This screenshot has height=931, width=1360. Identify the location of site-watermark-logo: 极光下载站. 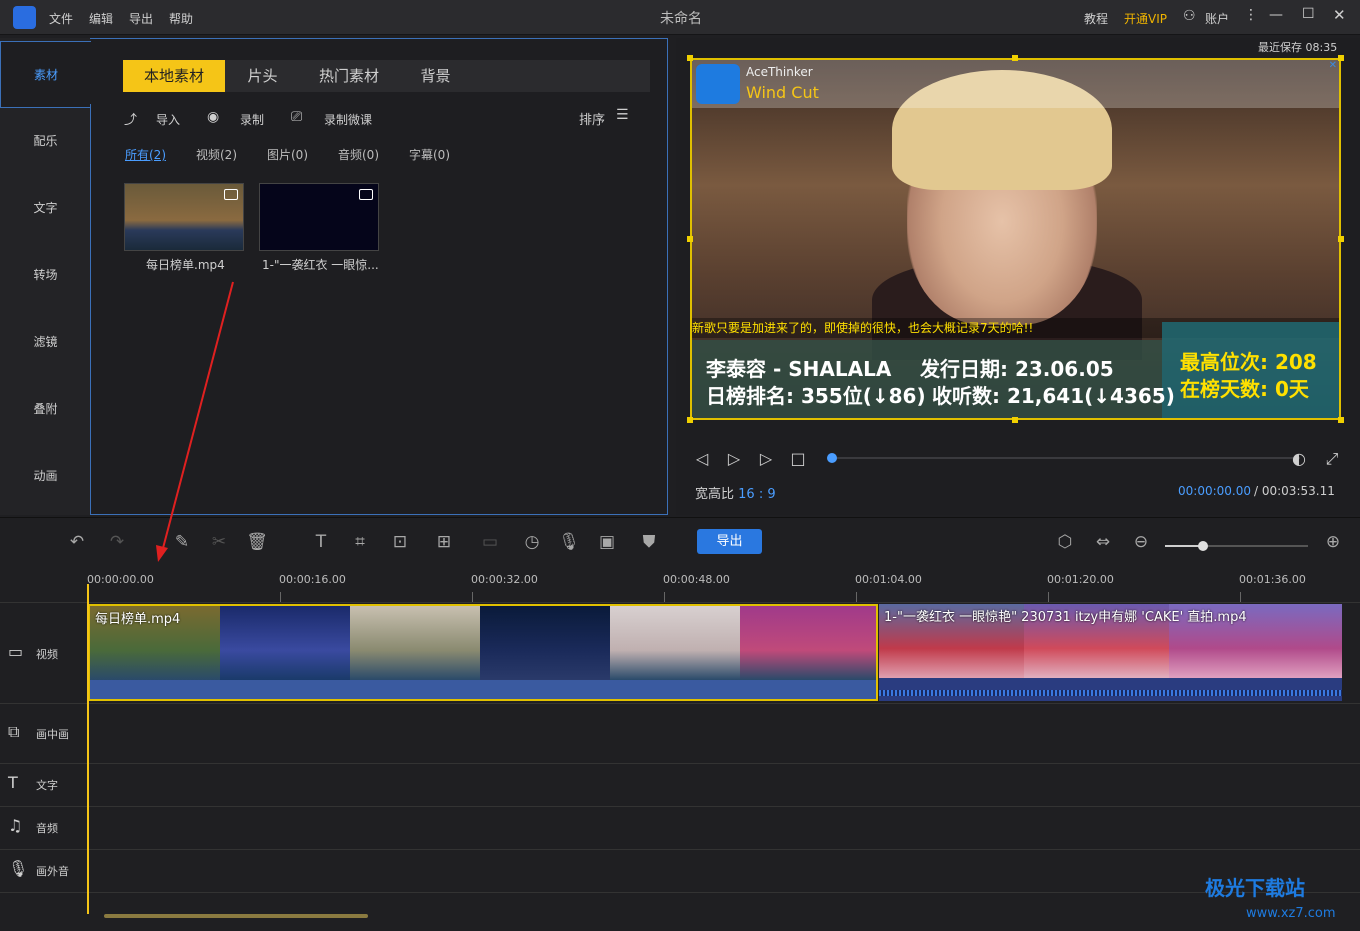
(1255, 888).